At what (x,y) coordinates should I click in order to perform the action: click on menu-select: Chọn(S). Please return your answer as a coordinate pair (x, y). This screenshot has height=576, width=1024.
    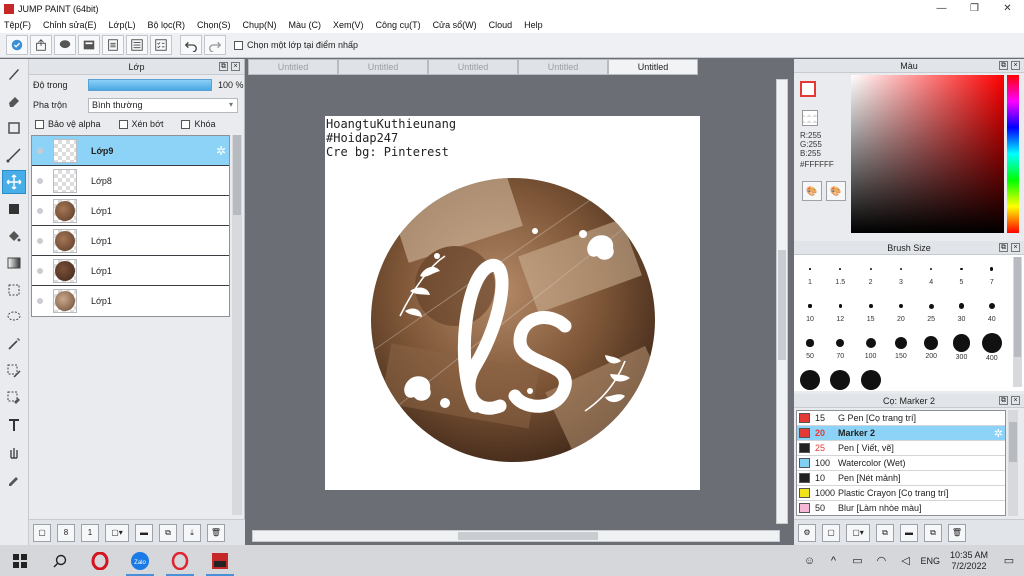
    Looking at the image, I should click on (214, 25).